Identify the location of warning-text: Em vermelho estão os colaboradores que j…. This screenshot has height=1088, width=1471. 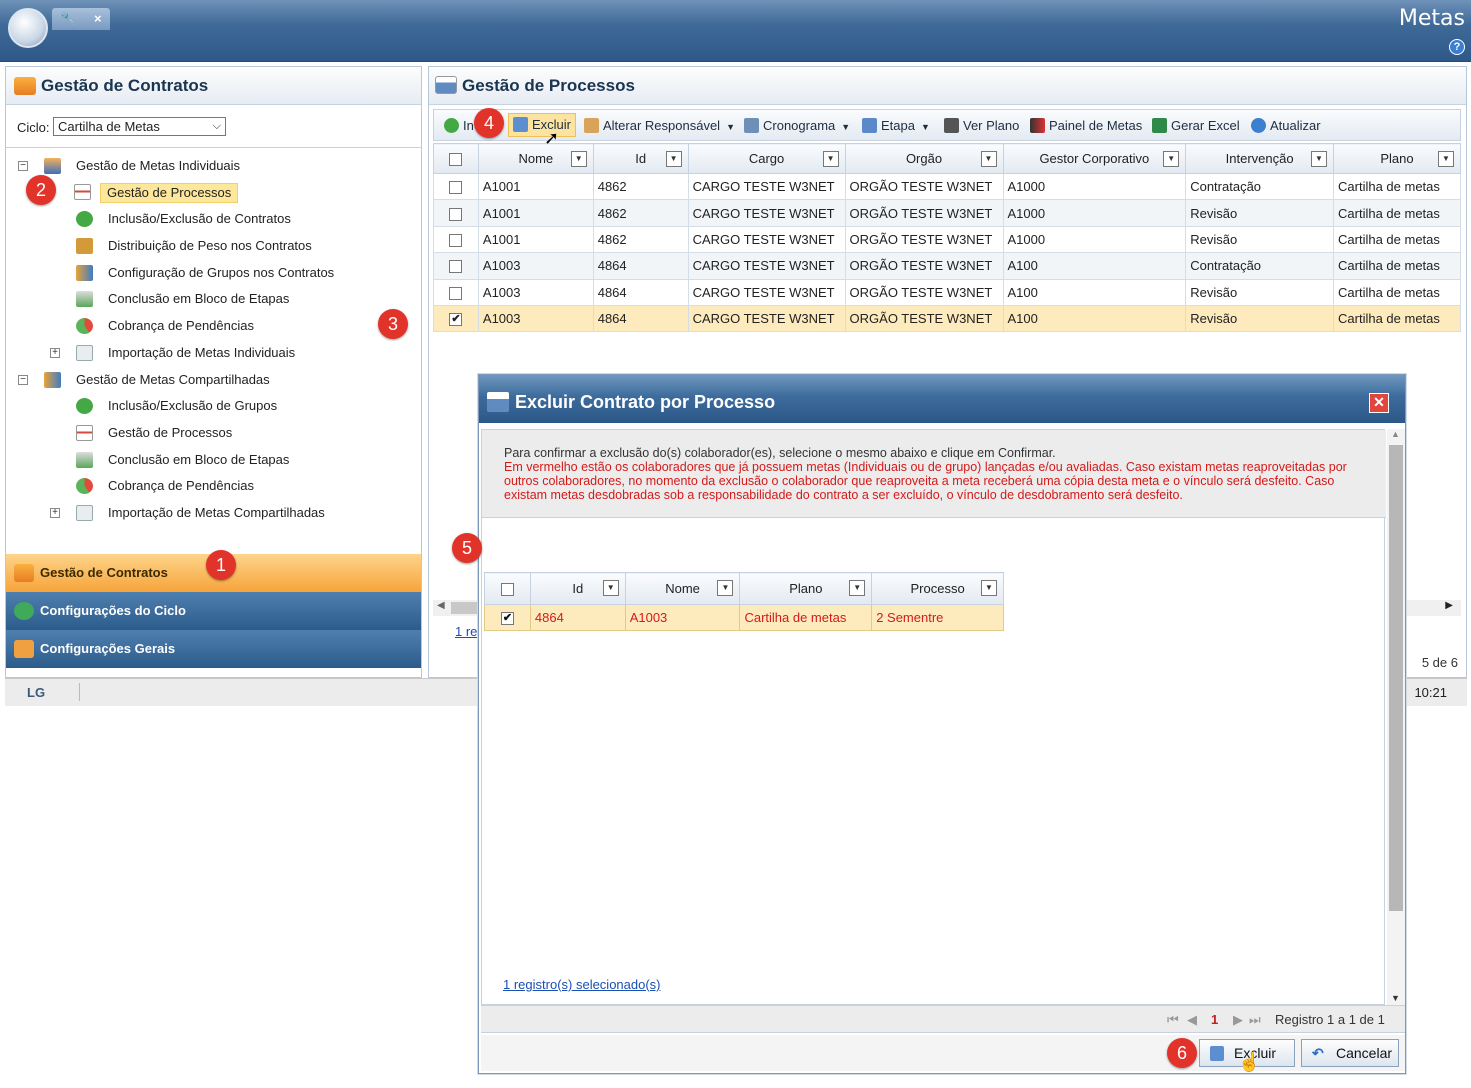
(925, 481).